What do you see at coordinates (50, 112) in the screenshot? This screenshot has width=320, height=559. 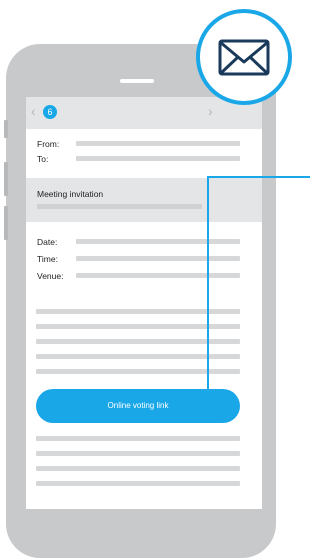 I see `unread-count-badge: 6` at bounding box center [50, 112].